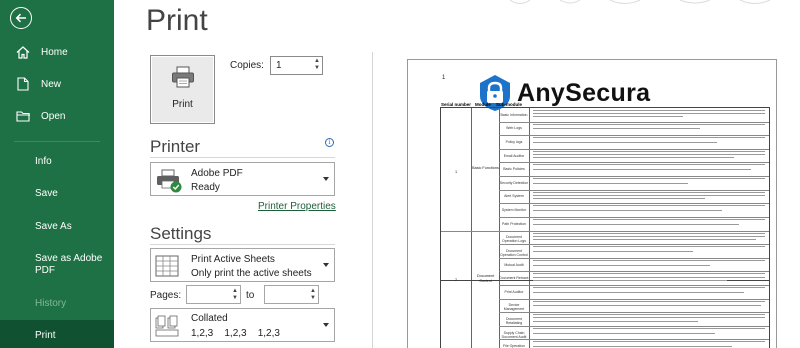  Describe the element at coordinates (53, 227) in the screenshot. I see `nav-item-save-as: Save As` at that location.